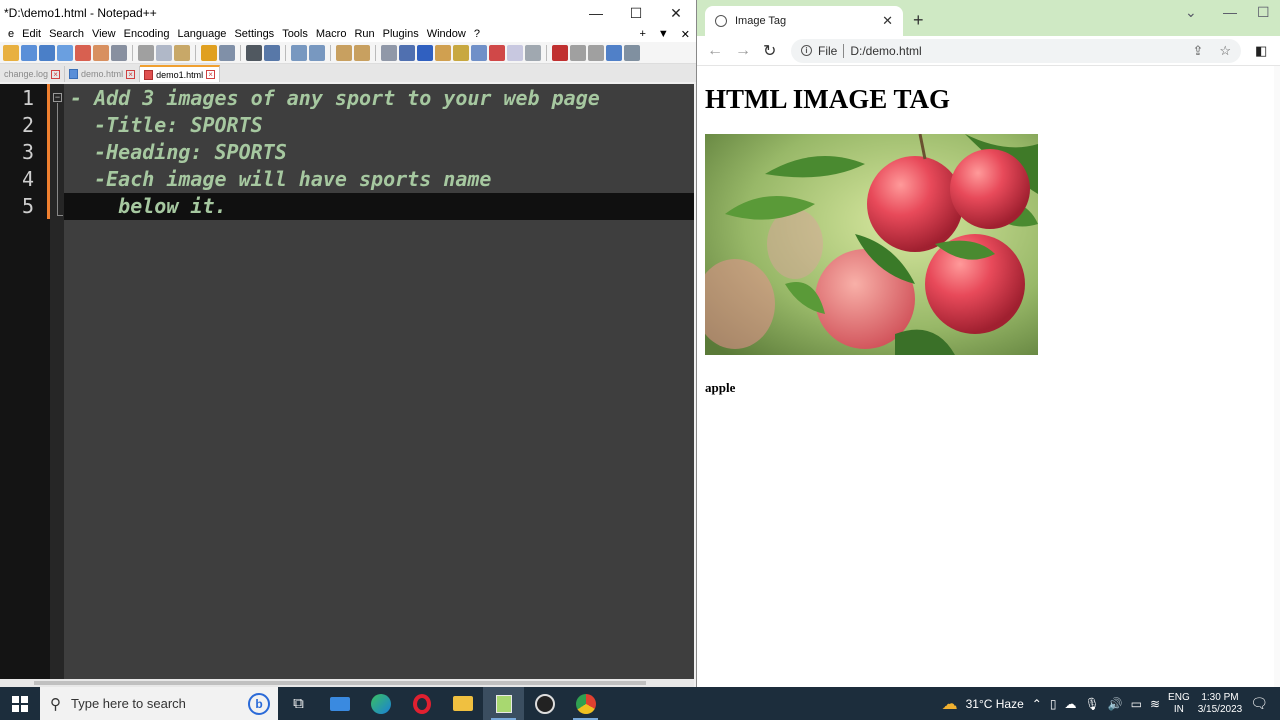 This screenshot has width=1280, height=720. Describe the element at coordinates (1053, 704) in the screenshot. I see `device-icon: ▯` at that location.